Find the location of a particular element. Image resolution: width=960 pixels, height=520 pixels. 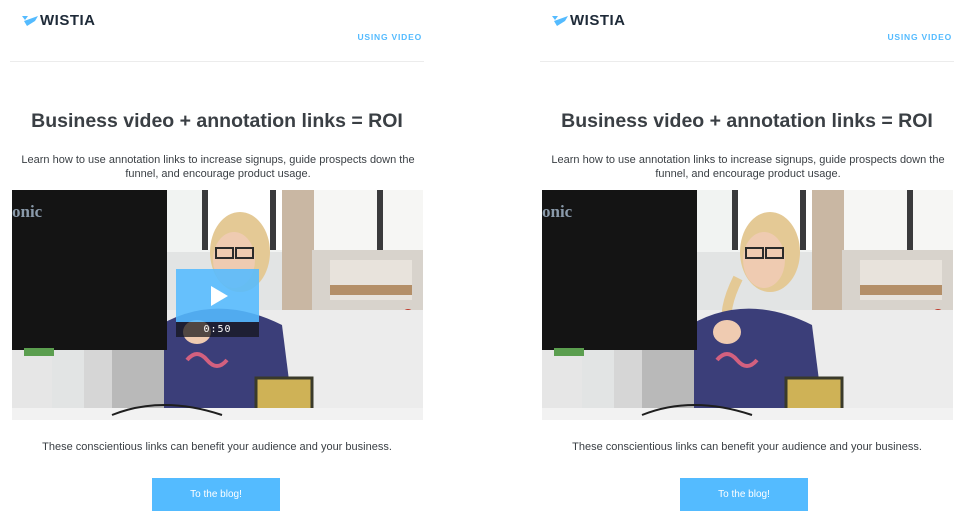

video-duration: 0:50 is located at coordinates (217, 329).